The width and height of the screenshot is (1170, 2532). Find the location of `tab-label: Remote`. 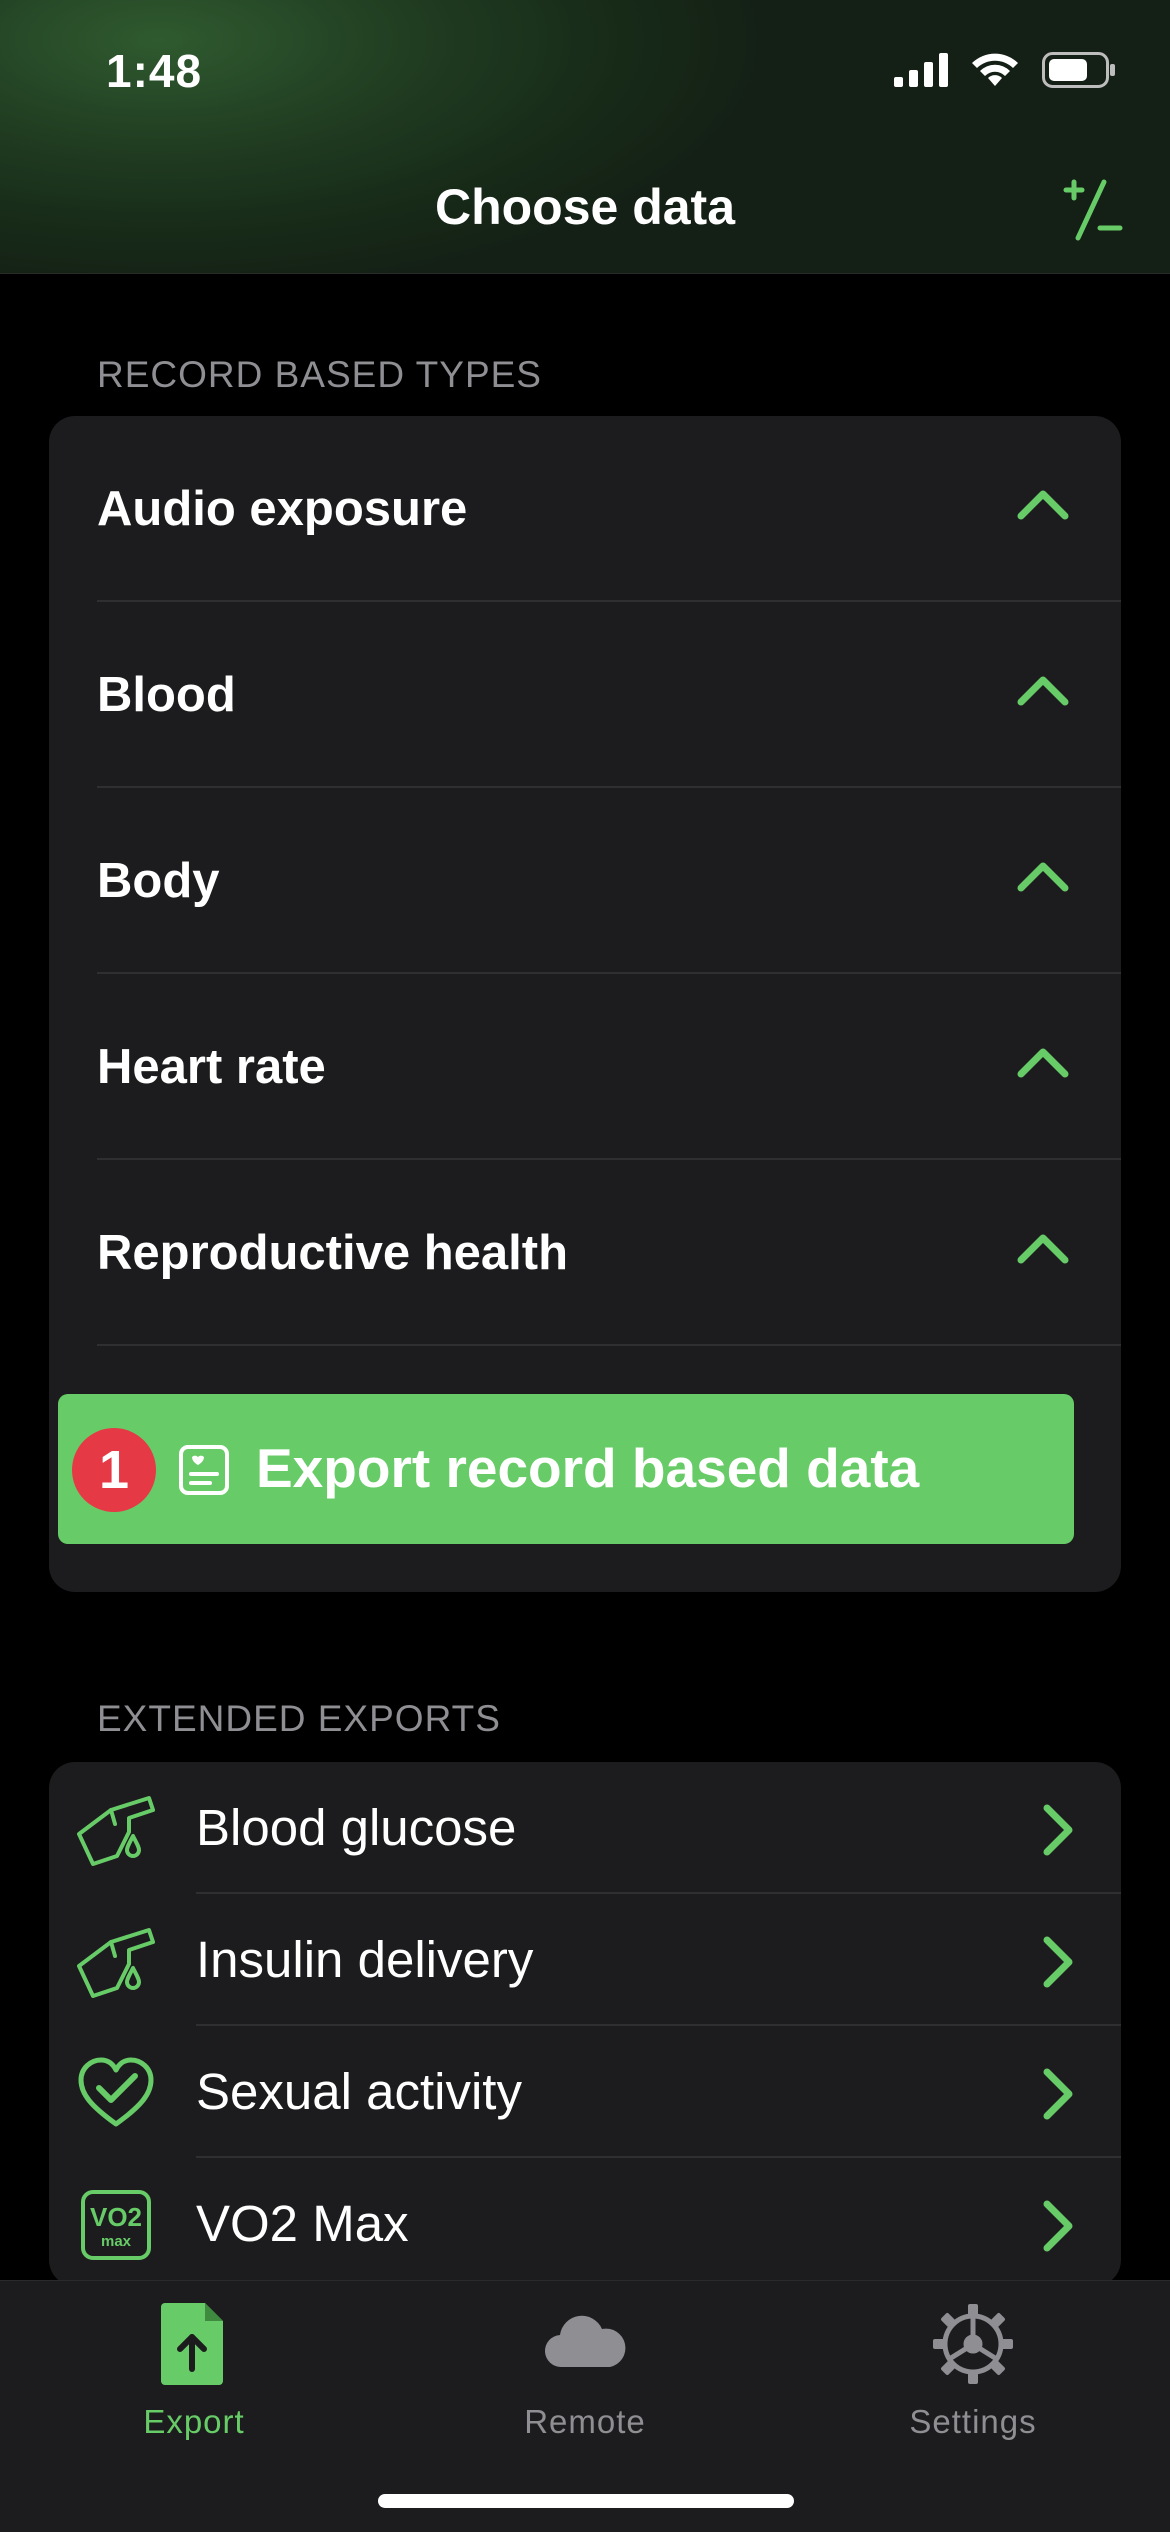

tab-label: Remote is located at coordinates (585, 2421).